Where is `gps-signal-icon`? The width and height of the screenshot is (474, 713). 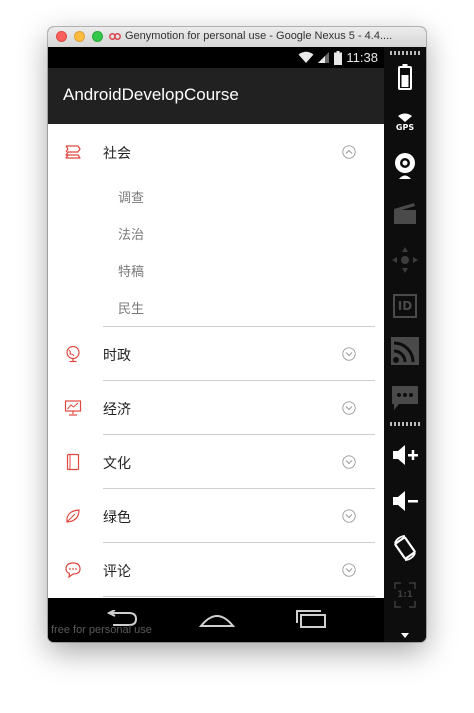
gps-signal-icon is located at coordinates (405, 117).